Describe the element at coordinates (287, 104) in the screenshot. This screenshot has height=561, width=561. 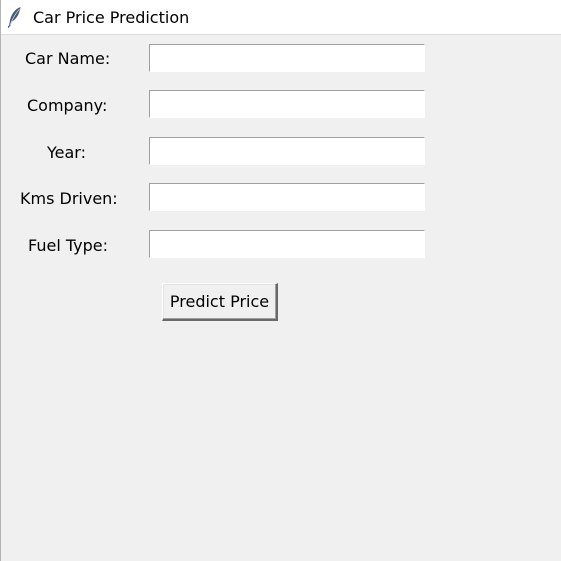
I see `company-input` at that location.